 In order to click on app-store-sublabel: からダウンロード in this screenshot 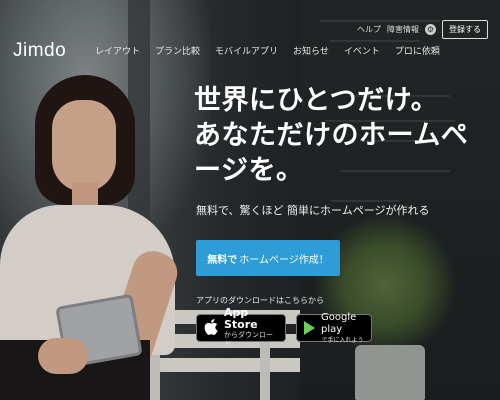, I will do `click(248, 339)`.